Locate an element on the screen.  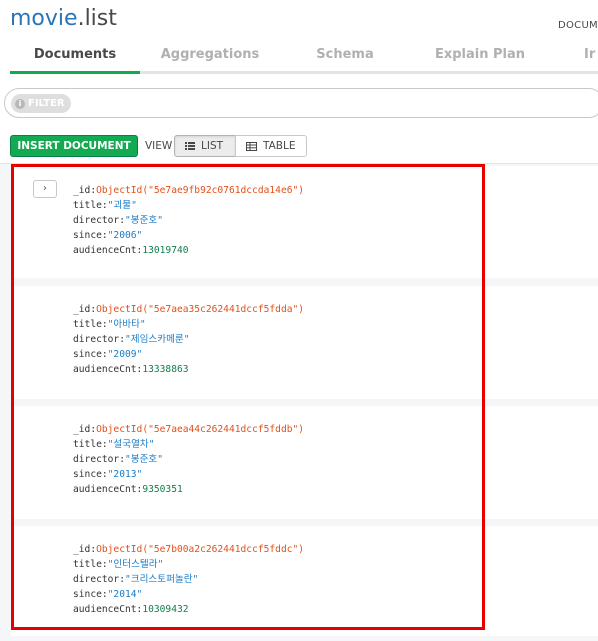
field-title: title:"괴물" is located at coordinates (105, 205).